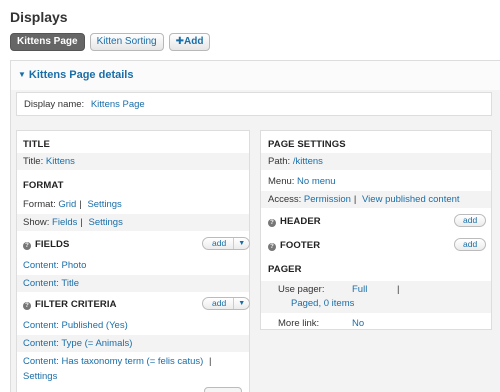 The image size is (500, 392). What do you see at coordinates (33, 161) in the screenshot?
I see `title-label: Title:` at bounding box center [33, 161].